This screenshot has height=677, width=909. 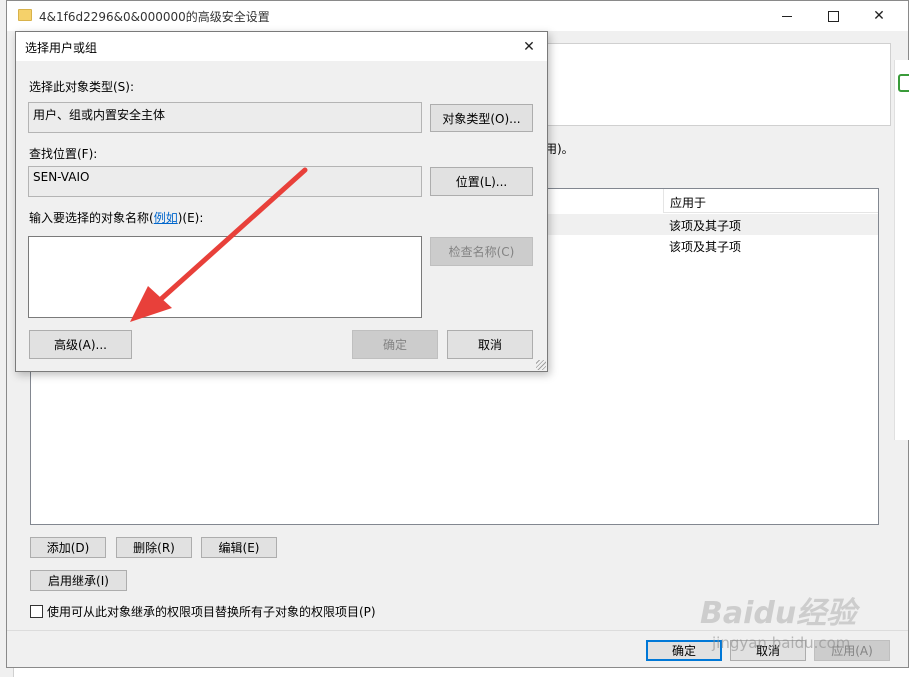 I want to click on enable-inheritance-button: 启用继承(I), so click(x=78, y=580).